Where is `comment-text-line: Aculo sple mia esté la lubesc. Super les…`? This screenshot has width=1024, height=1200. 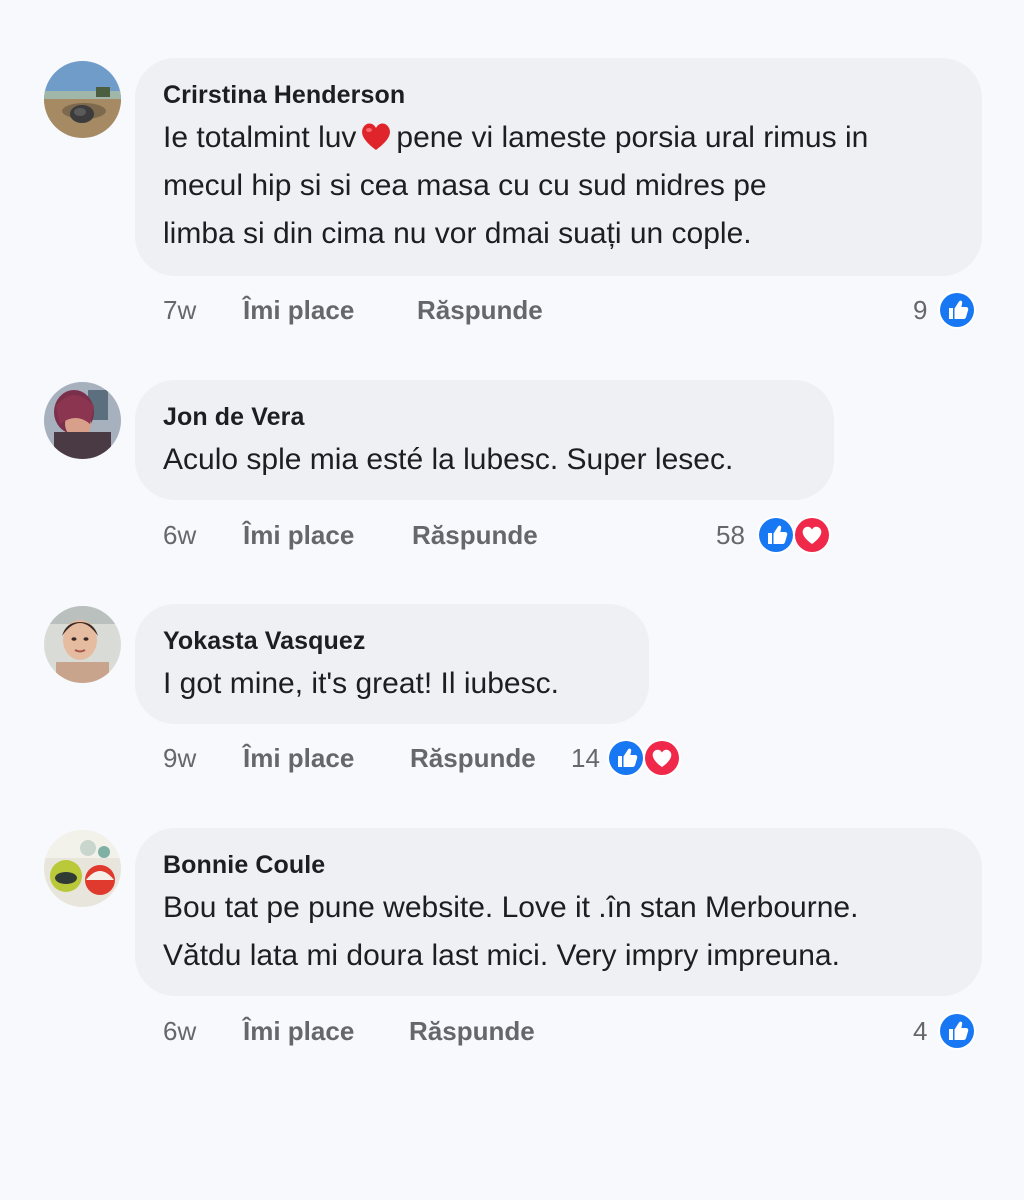 comment-text-line: Aculo sple mia esté la lubesc. Super les… is located at coordinates (448, 459).